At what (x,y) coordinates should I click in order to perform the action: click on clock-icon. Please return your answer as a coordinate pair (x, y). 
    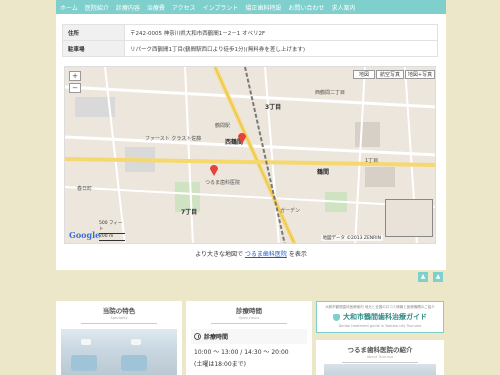
    Looking at the image, I should click on (197, 336).